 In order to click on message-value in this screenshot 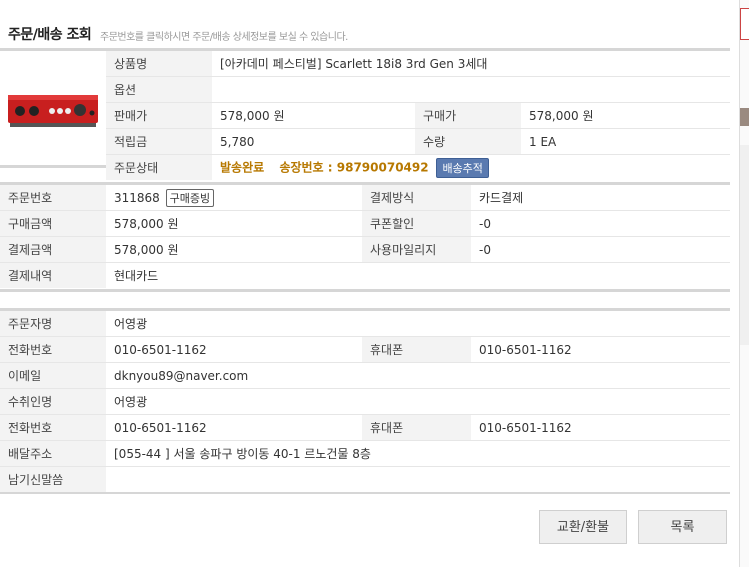, I will do `click(418, 479)`.